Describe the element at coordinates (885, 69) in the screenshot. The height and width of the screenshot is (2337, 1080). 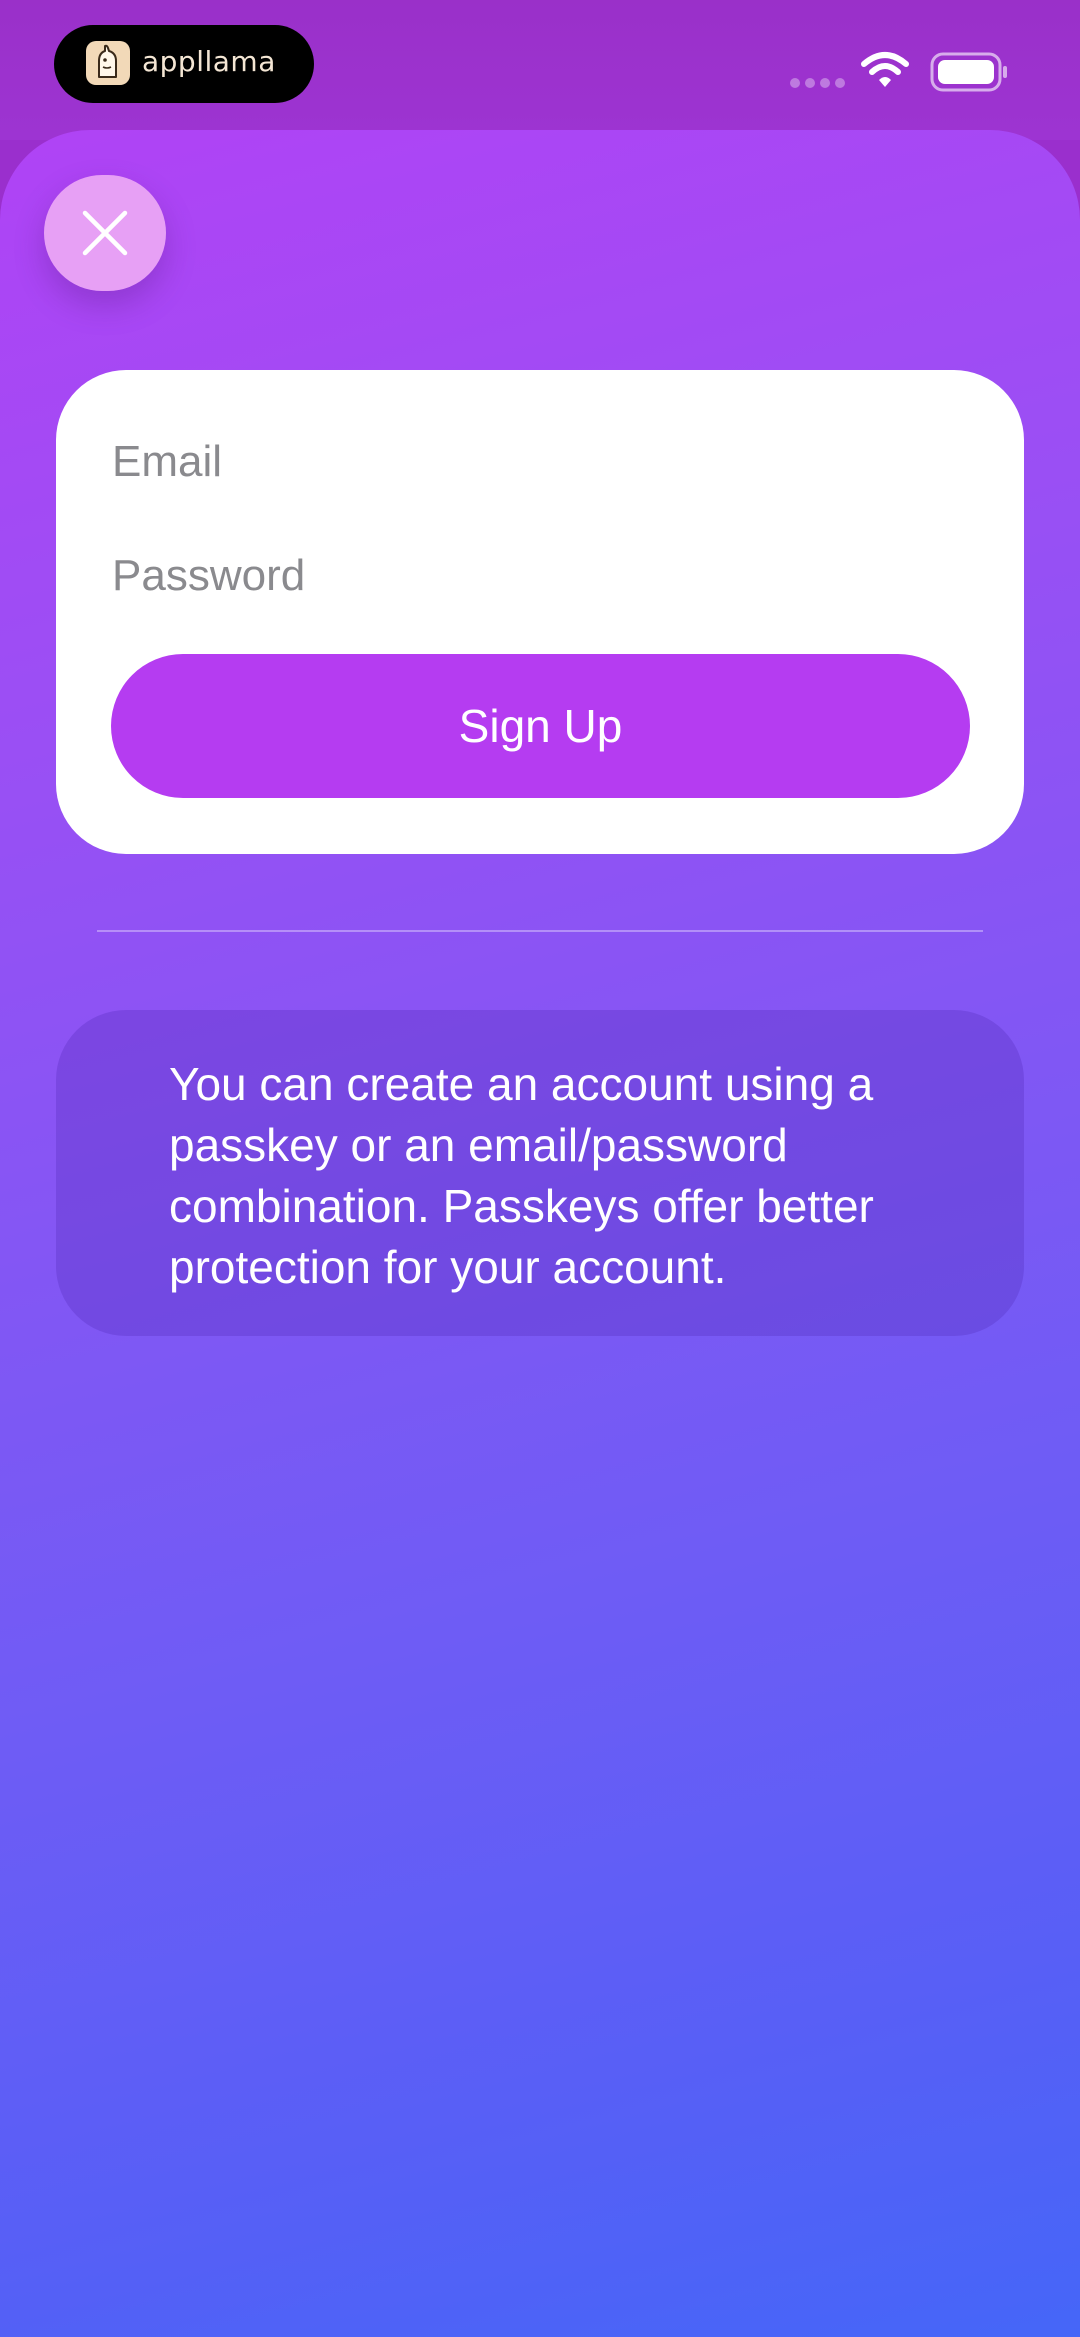
I see `wifi-icon` at that location.